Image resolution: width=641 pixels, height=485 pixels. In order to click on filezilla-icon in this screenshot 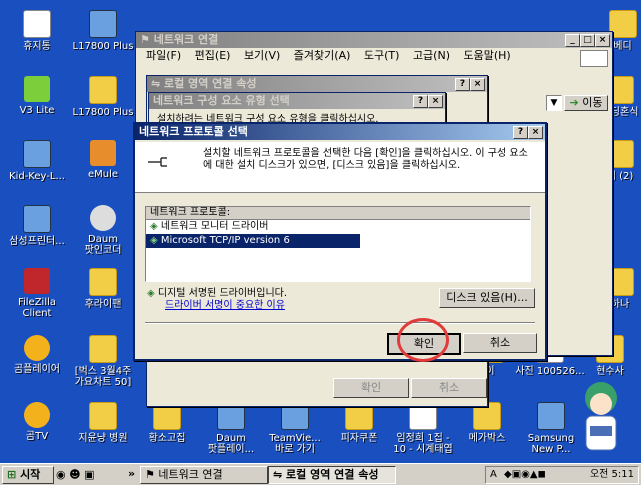, I will do `click(37, 281)`.